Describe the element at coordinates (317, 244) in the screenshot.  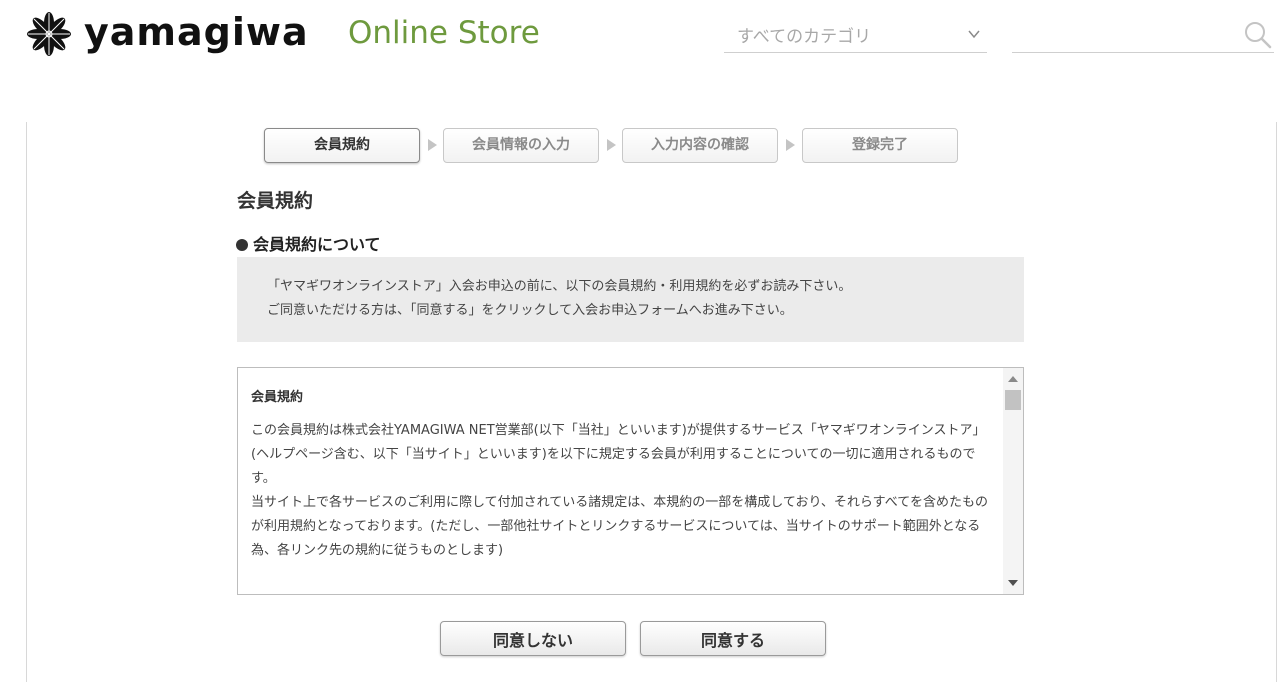
I see `section-title-text: 会員規約について` at that location.